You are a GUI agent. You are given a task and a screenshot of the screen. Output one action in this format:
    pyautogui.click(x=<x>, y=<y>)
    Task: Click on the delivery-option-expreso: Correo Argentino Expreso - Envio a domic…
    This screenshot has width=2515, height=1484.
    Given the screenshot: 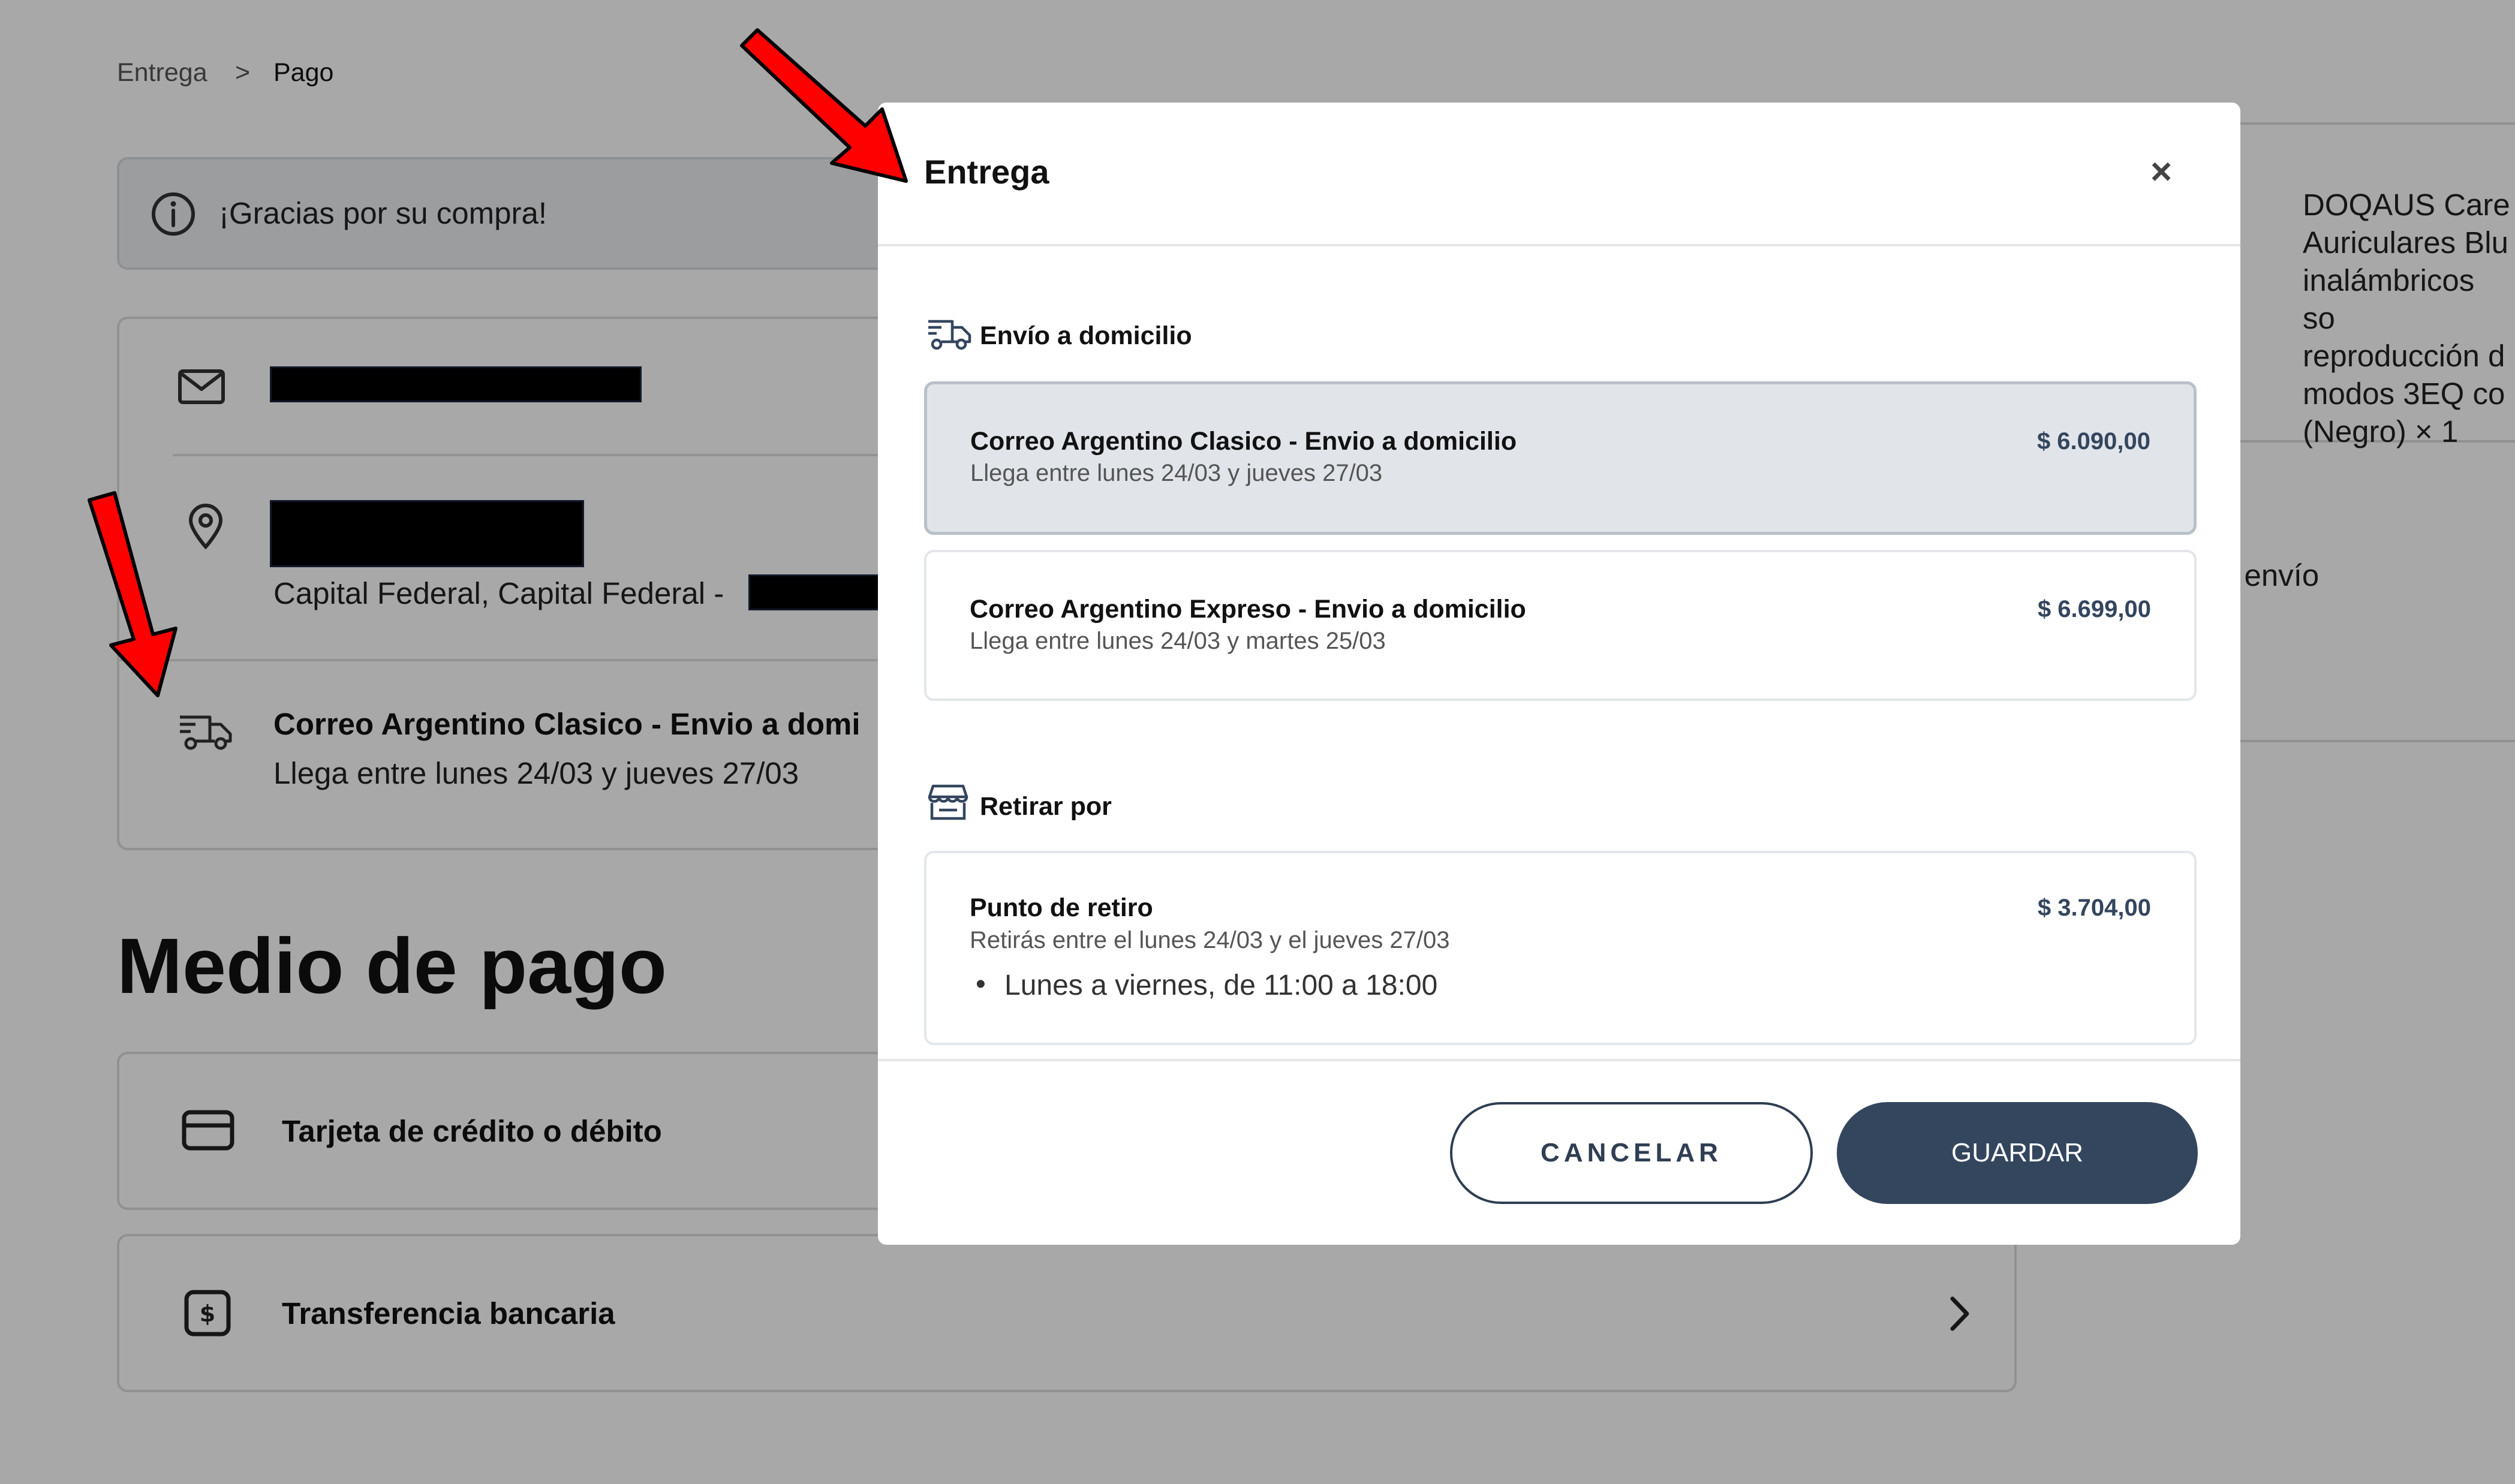 What is the action you would take?
    pyautogui.click(x=1560, y=625)
    